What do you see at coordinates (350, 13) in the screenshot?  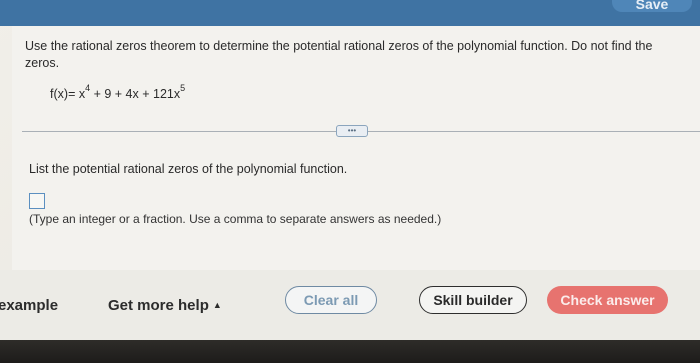 I see `top-bar: Save` at bounding box center [350, 13].